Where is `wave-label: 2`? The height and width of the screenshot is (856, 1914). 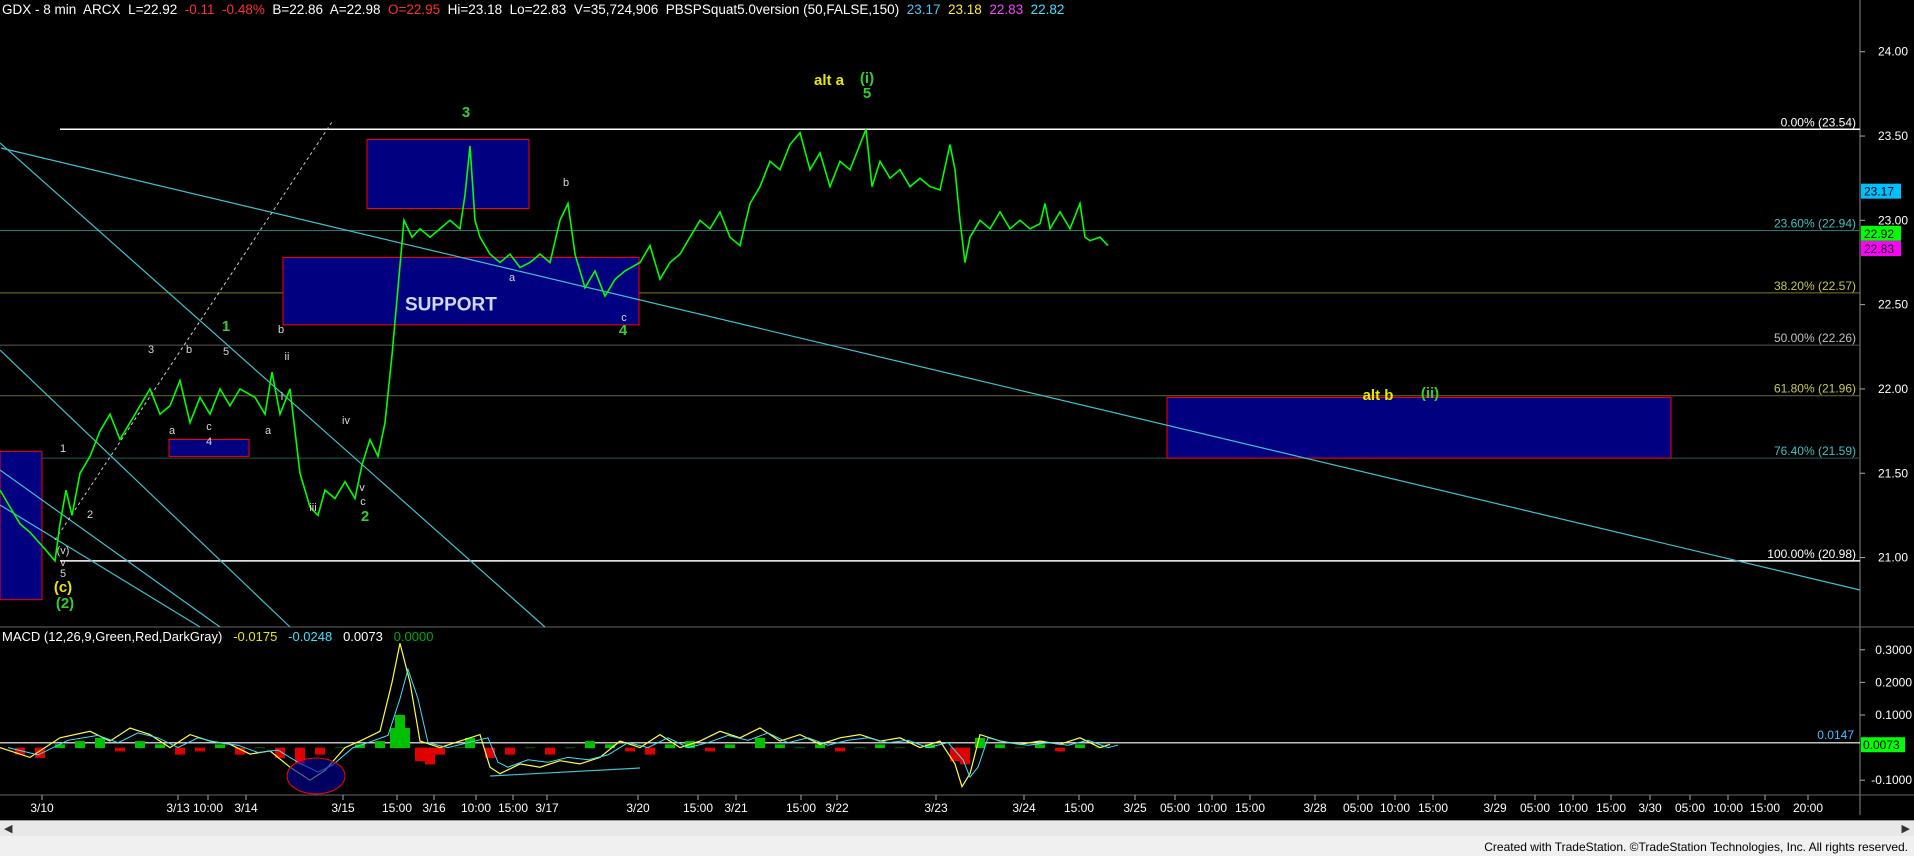 wave-label: 2 is located at coordinates (90, 515).